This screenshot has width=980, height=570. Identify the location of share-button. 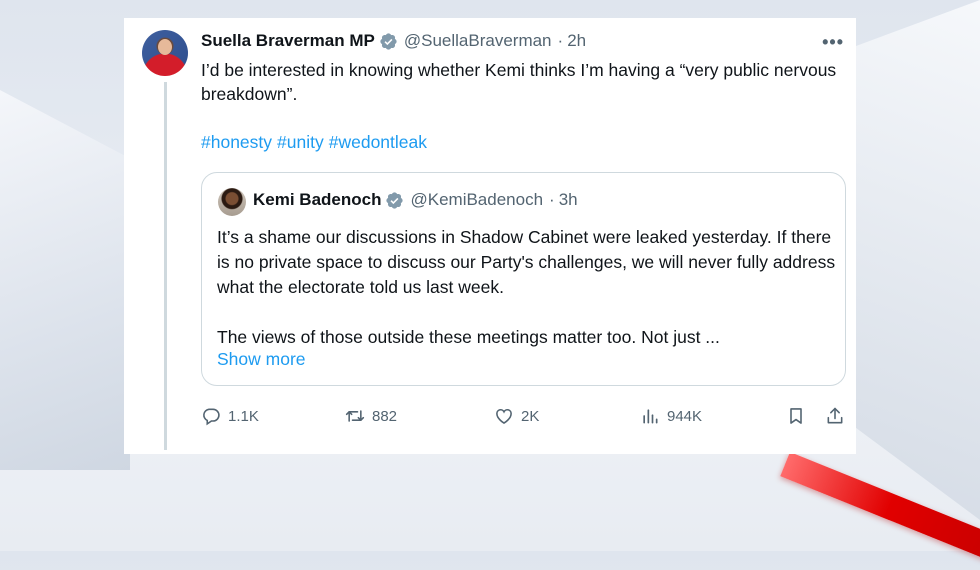
(835, 416).